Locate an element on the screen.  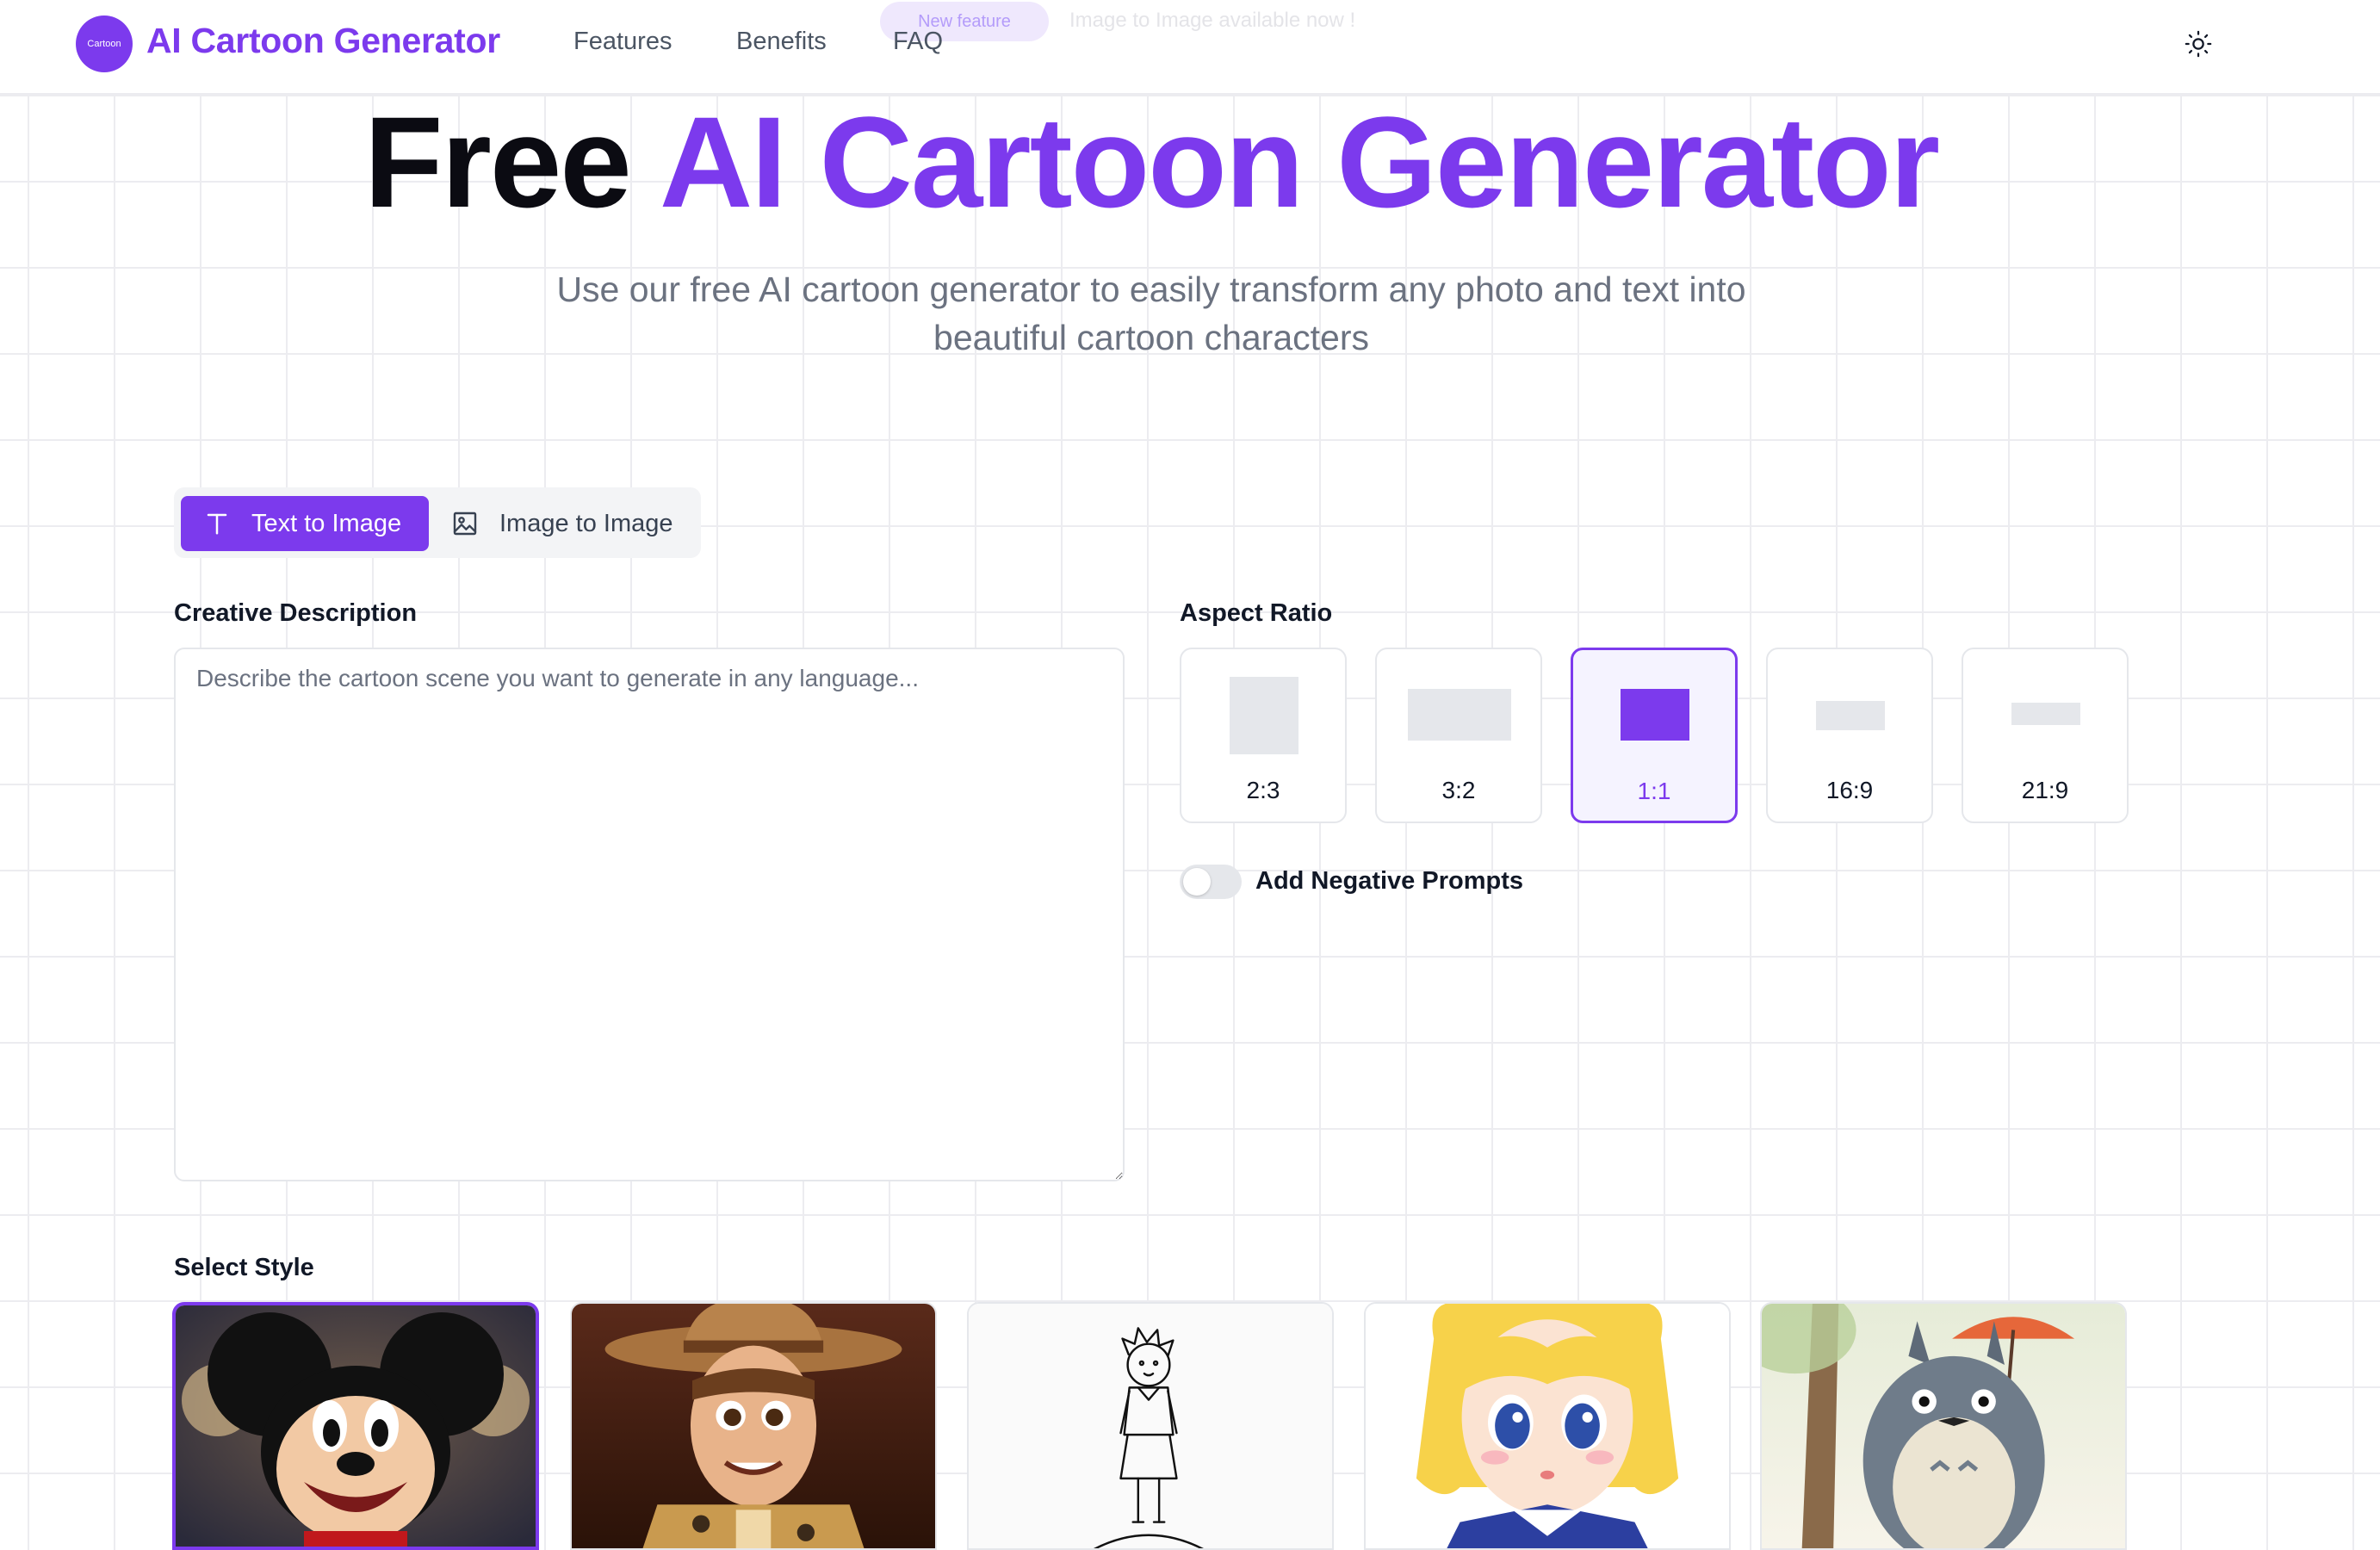
mode-tabs: Text to Image Image to Image is located at coordinates (437, 523).